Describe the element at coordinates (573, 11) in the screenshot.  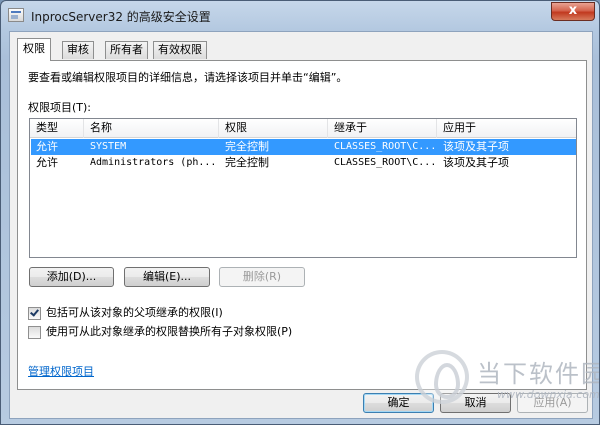
I see `close-button: x` at that location.